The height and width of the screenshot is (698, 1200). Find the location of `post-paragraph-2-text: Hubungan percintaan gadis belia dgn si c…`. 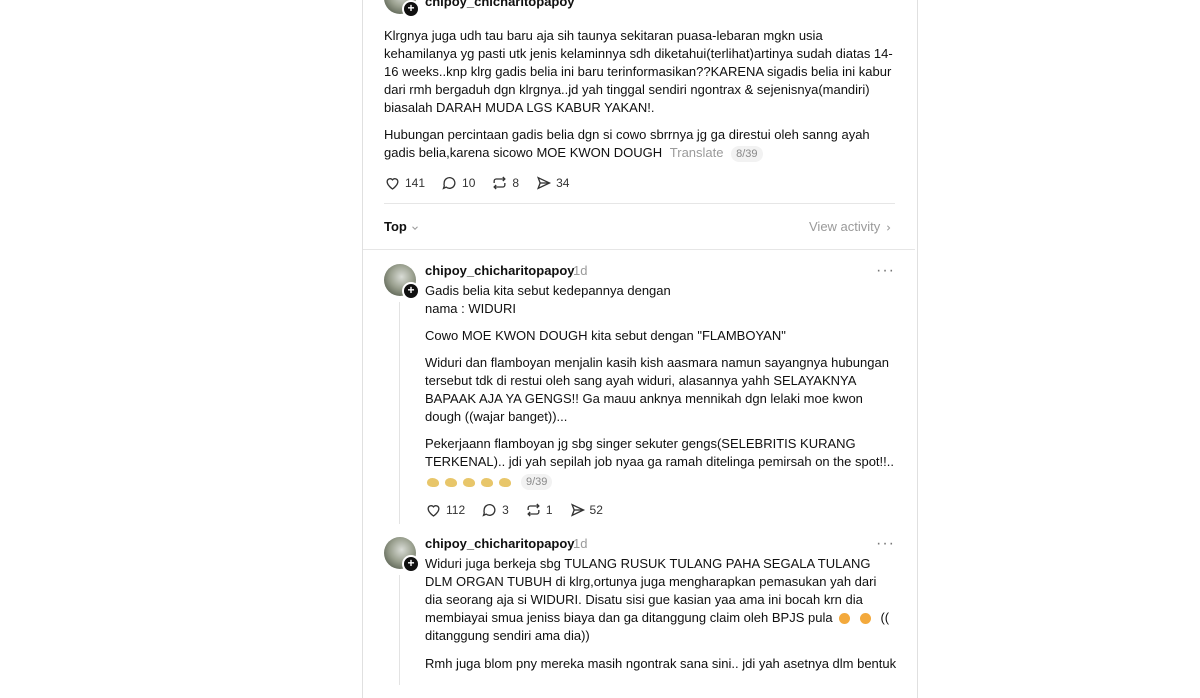

post-paragraph-2-text: Hubungan percintaan gadis belia dgn si c… is located at coordinates (627, 143).